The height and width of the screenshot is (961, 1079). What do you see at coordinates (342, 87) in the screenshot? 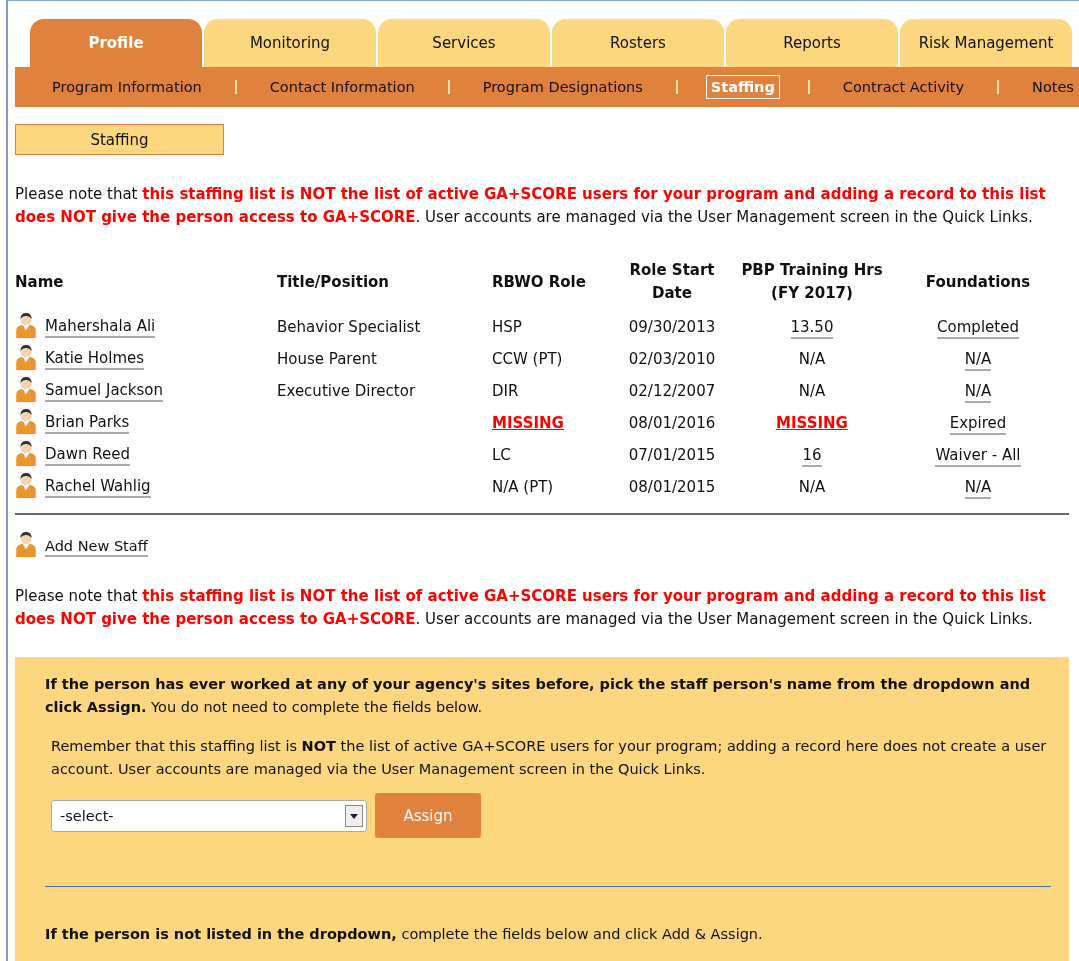
I see `sub-tab: Contact Information` at bounding box center [342, 87].